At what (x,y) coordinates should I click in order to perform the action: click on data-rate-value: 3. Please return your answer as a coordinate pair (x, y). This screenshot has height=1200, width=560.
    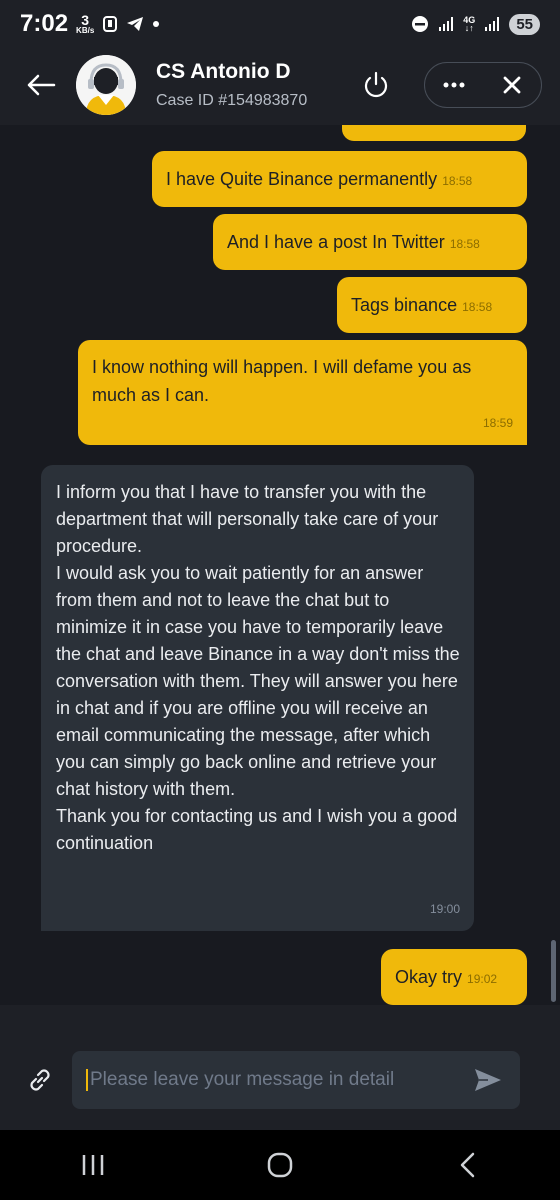
    Looking at the image, I should click on (85, 20).